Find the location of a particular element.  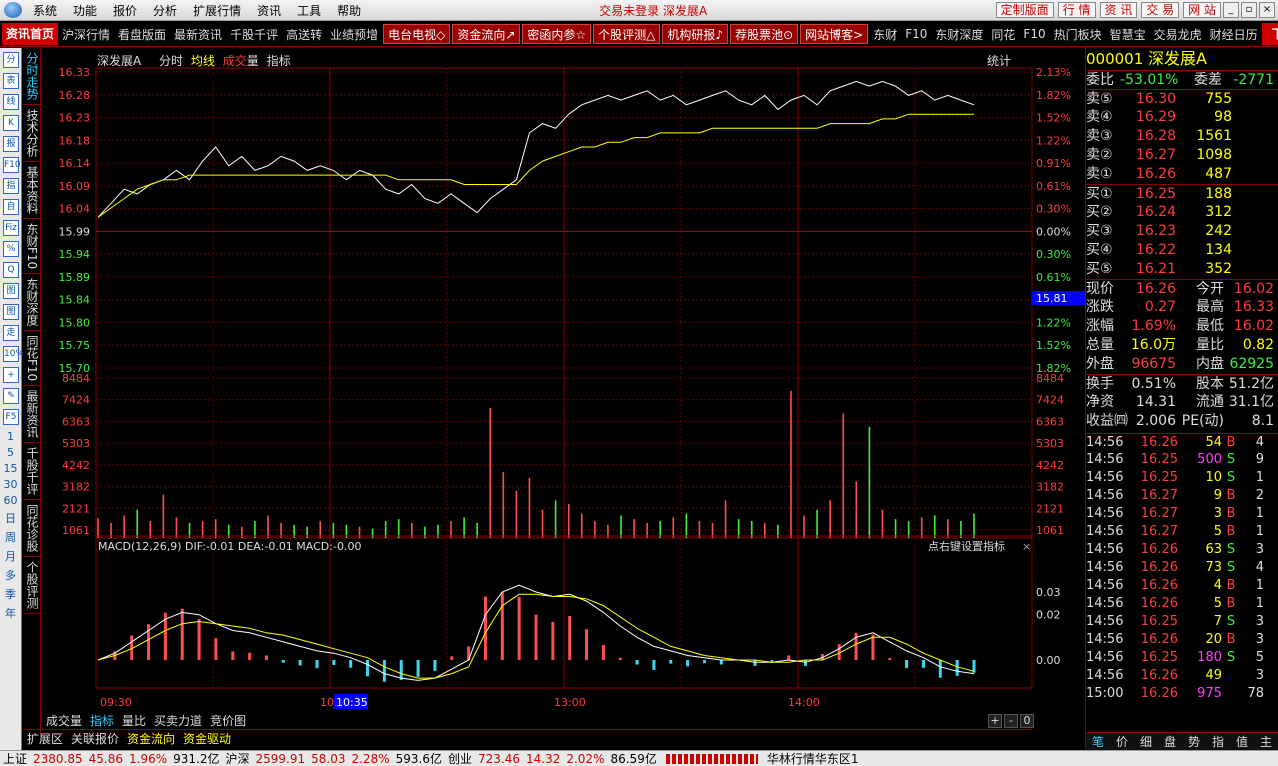

period-button: 周 is located at coordinates (10, 537).